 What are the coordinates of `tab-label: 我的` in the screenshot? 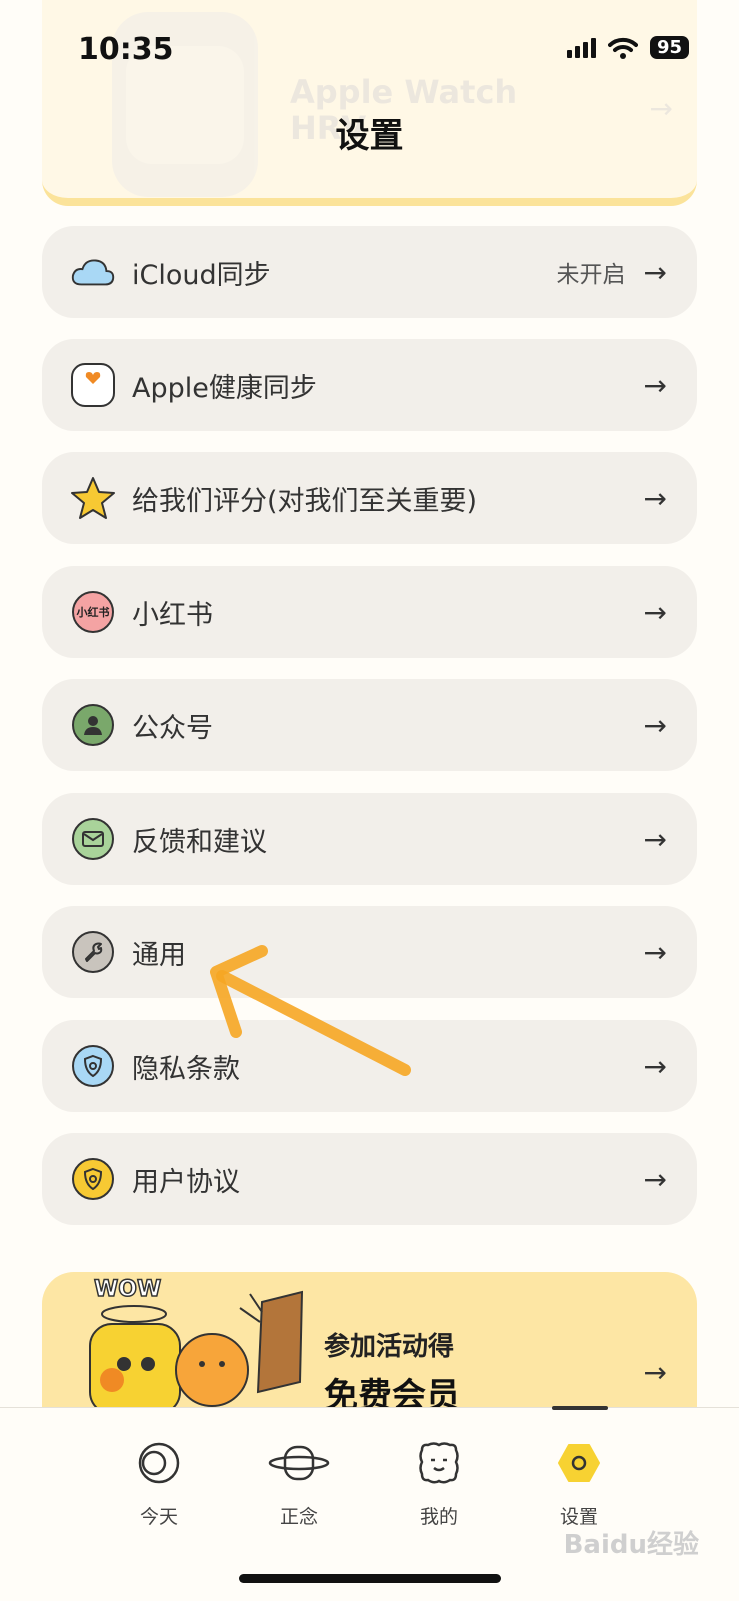 It's located at (438, 1517).